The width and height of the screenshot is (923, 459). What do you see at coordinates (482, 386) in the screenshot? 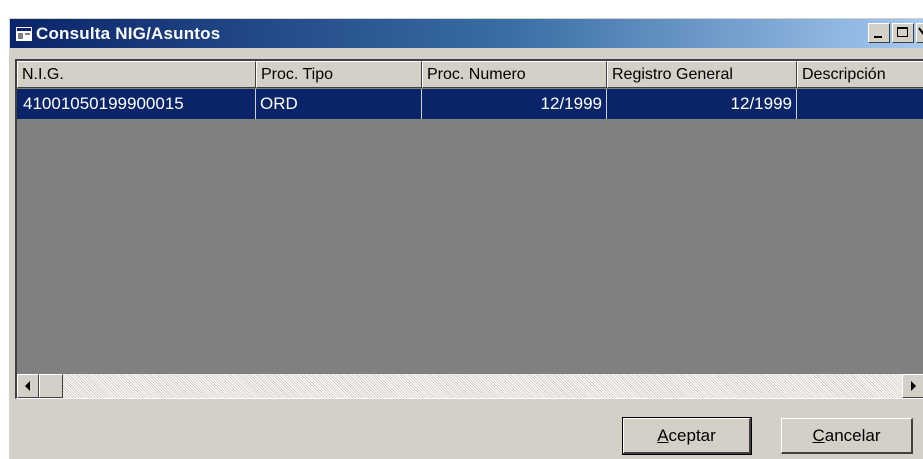
I see `scroll-track` at bounding box center [482, 386].